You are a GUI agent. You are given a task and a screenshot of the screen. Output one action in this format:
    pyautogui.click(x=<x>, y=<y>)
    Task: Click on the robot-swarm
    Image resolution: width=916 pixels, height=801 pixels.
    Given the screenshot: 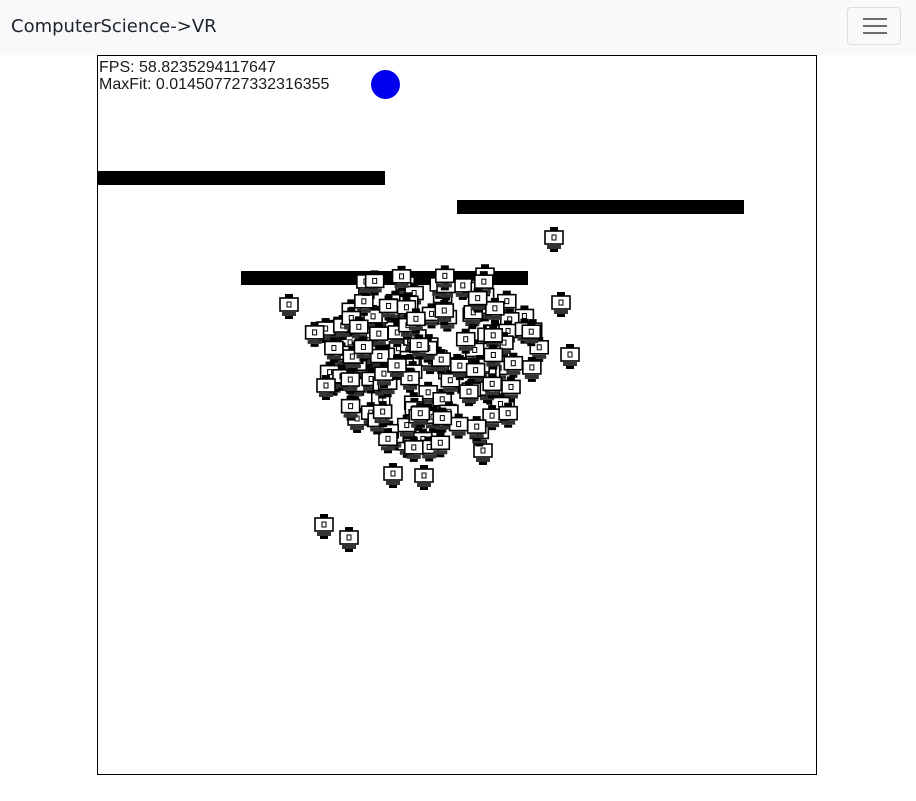 What is the action you would take?
    pyautogui.click(x=429, y=389)
    